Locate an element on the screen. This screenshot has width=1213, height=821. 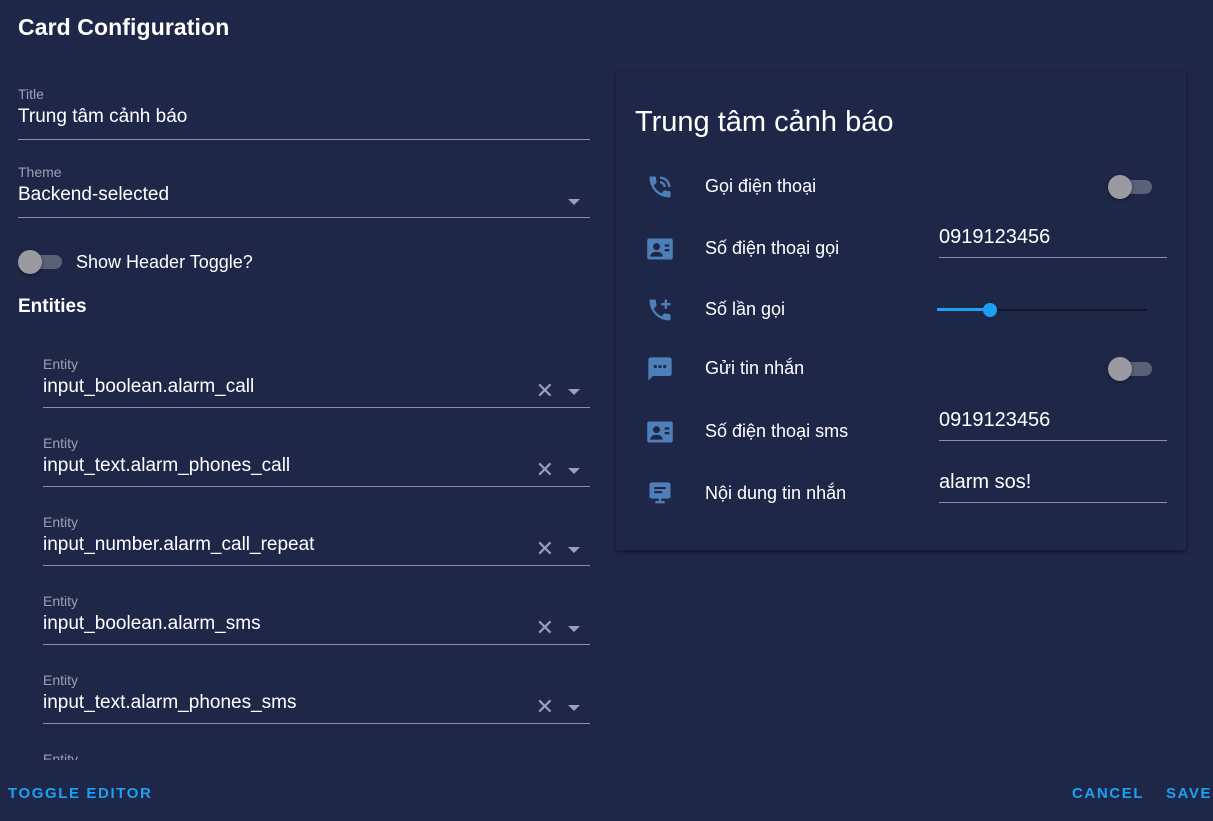
theme-select-value: Backend-selected is located at coordinates (94, 194).